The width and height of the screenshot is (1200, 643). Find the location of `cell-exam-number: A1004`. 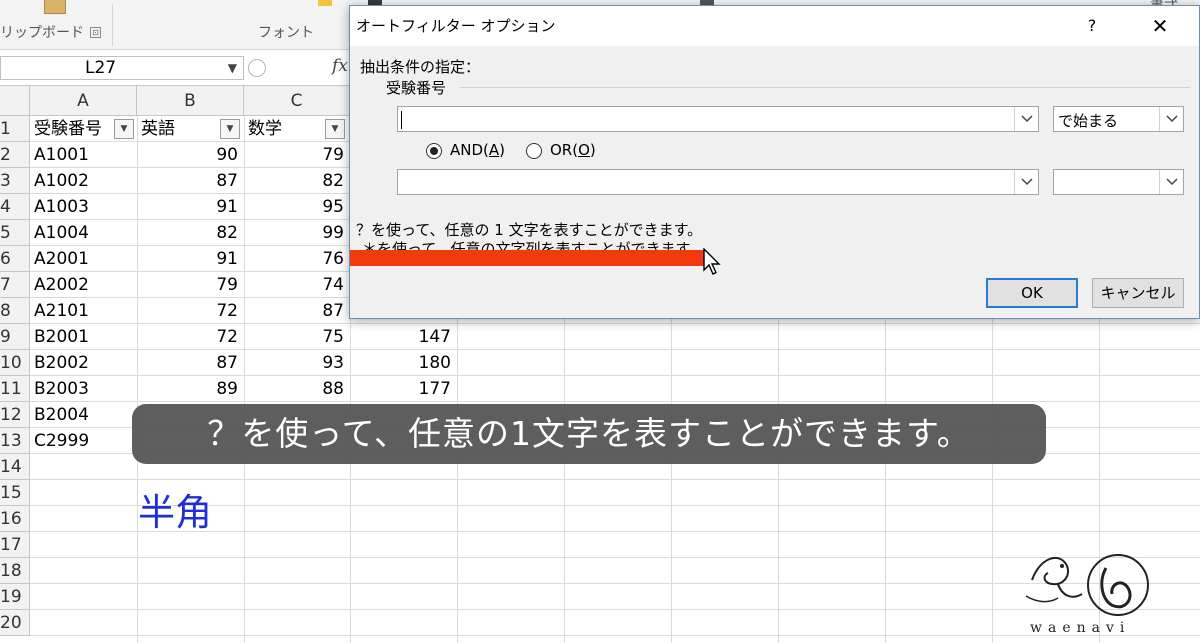

cell-exam-number: A1004 is located at coordinates (83, 233).